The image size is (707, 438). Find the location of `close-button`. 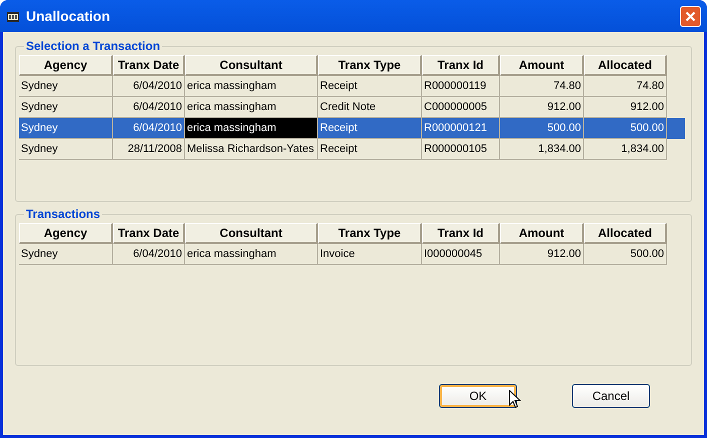

close-button is located at coordinates (690, 16).